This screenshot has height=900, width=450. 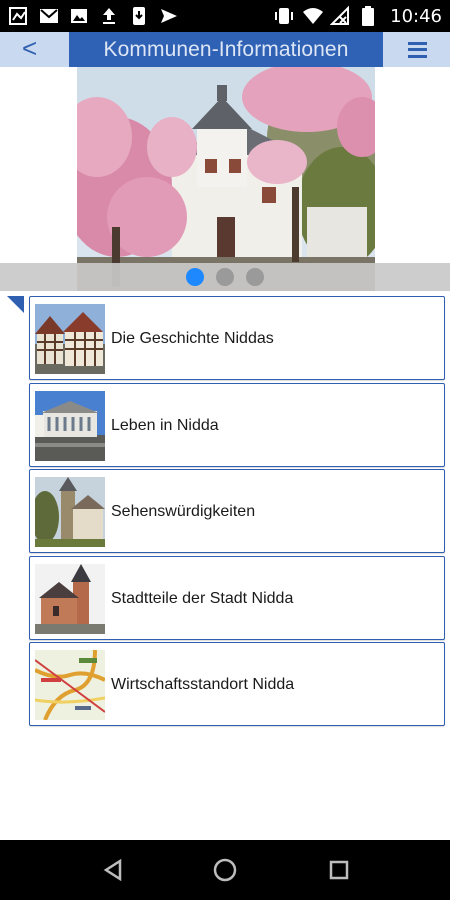 I want to click on list-item-leben: Leben in Nidda, so click(x=237, y=424).